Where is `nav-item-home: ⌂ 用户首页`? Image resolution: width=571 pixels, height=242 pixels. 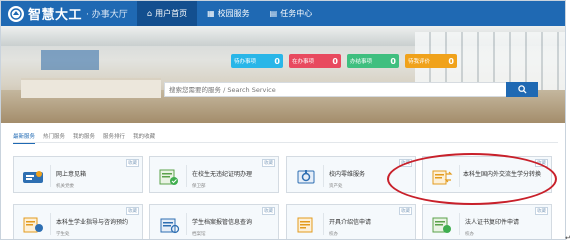 nav-item-home: ⌂ 用户首页 is located at coordinates (167, 13).